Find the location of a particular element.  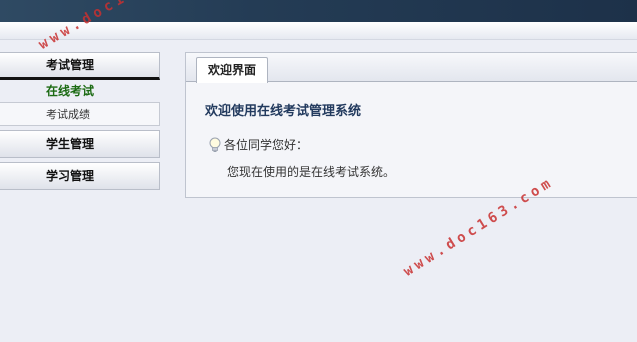

menu-item-online-exam: 在线考试 is located at coordinates (80, 91).